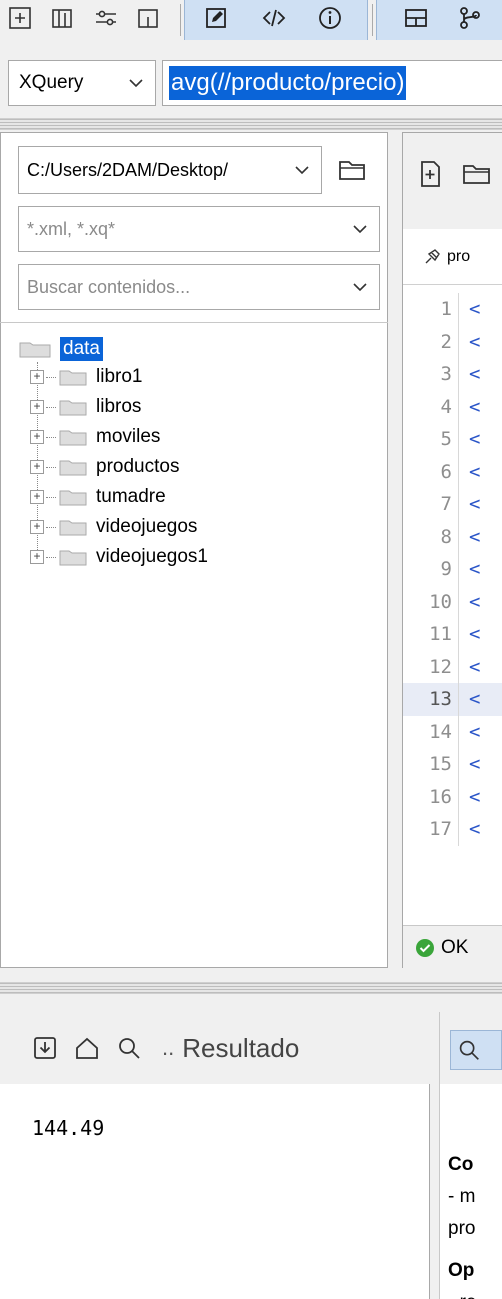 This screenshot has height=1299, width=502. What do you see at coordinates (330, 18) in the screenshot?
I see `info-icon` at bounding box center [330, 18].